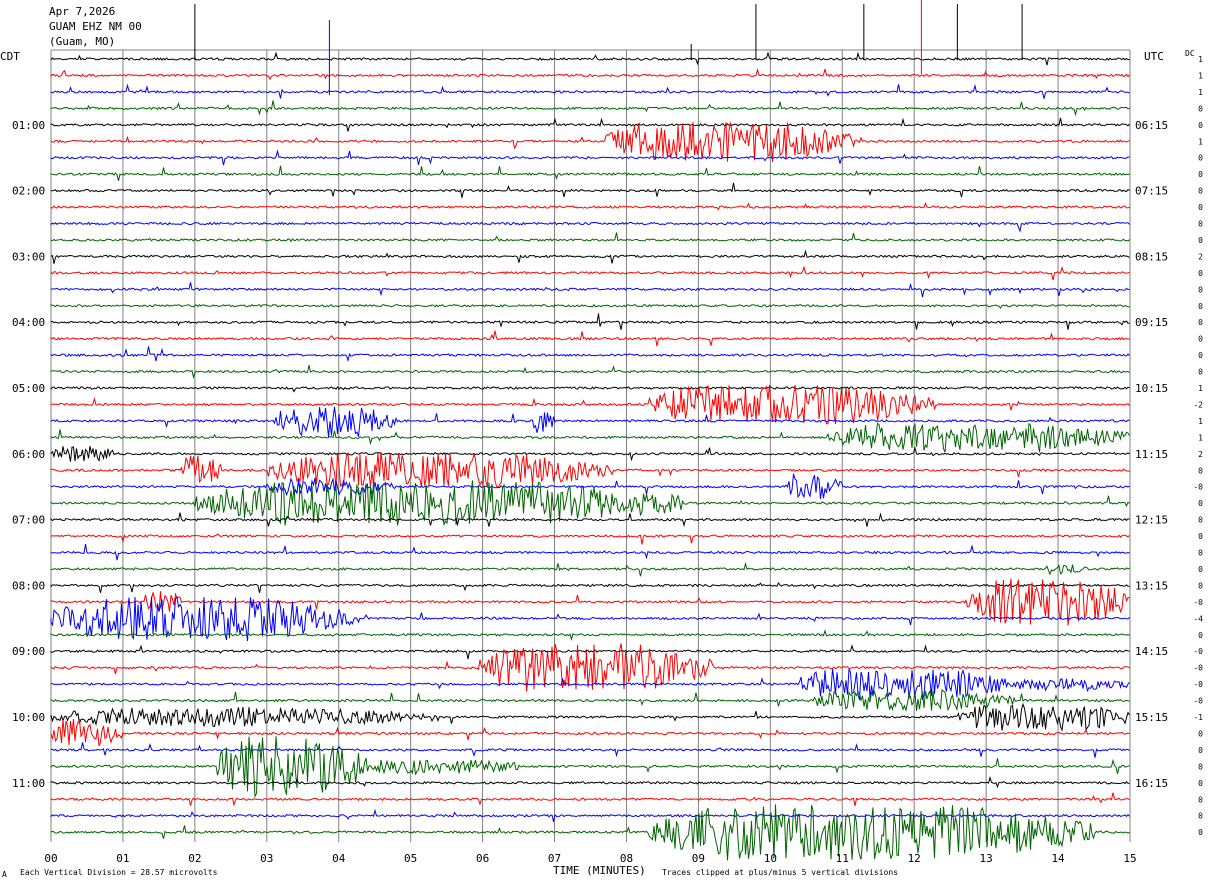 The height and width of the screenshot is (886, 1210). Describe the element at coordinates (482, 858) in the screenshot. I see `x-tick-label: 06` at that location.